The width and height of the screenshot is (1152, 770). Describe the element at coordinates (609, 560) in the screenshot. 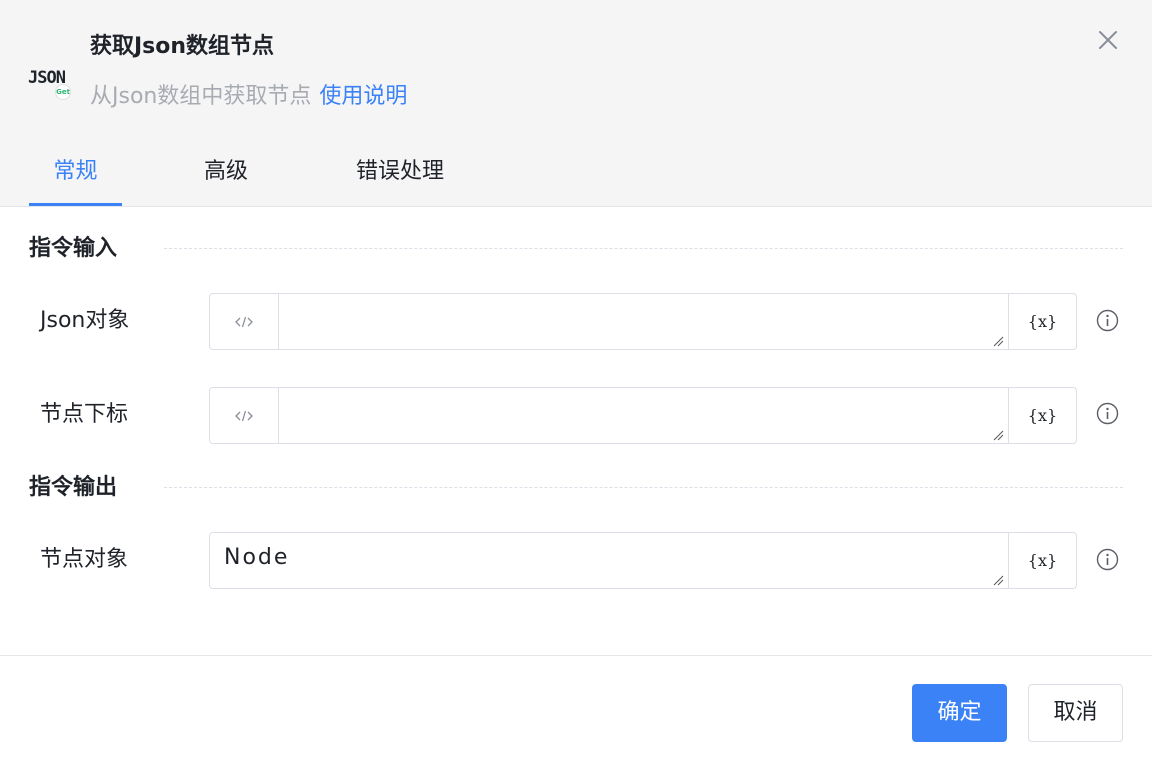

I see `node-object-input: Node` at that location.